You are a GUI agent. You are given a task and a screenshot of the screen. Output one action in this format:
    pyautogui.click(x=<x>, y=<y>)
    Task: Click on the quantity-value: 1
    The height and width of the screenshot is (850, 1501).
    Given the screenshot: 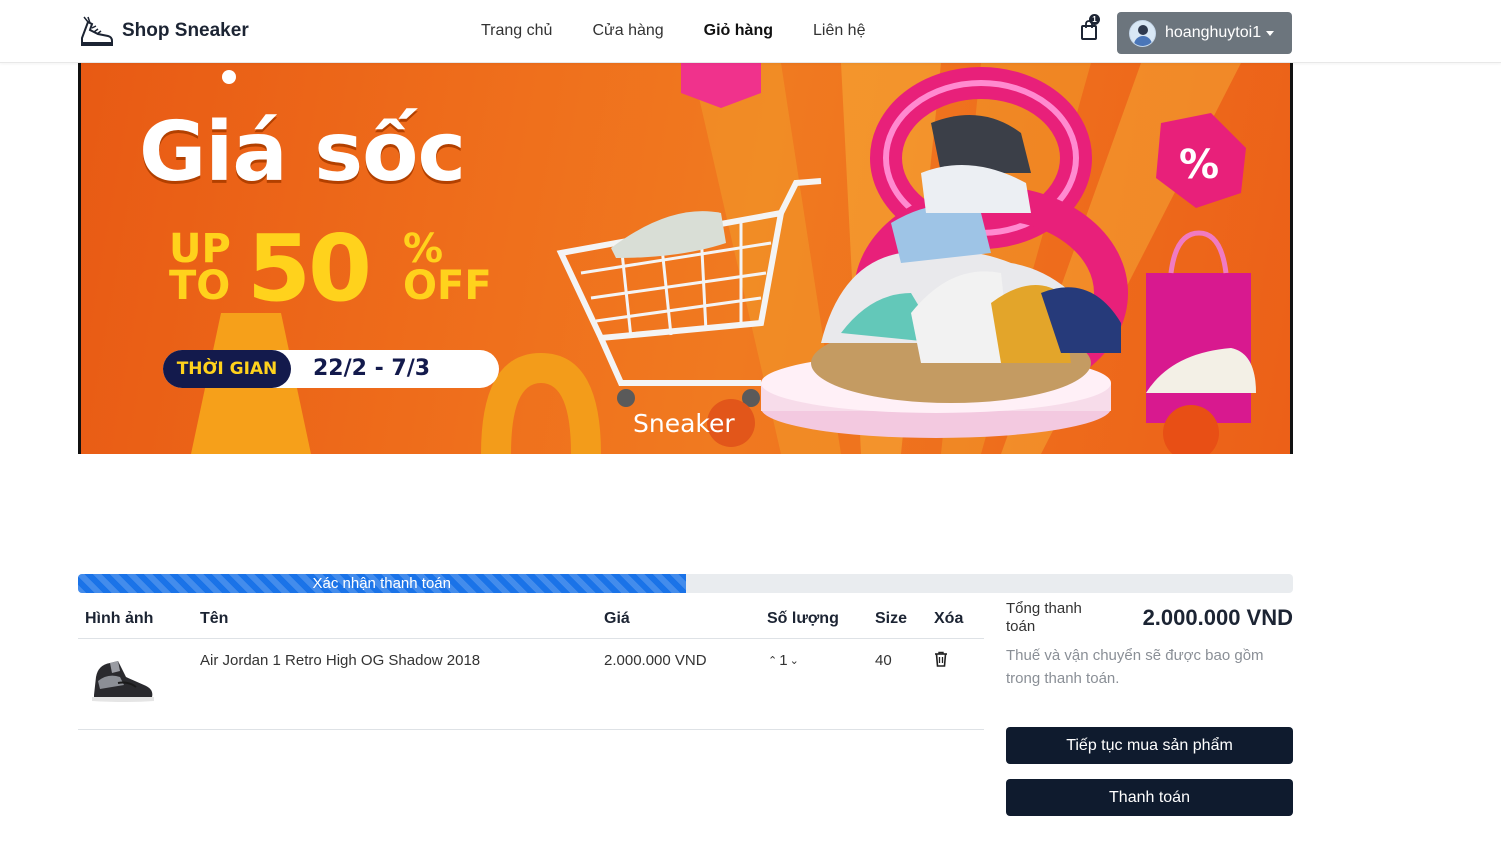 What is the action you would take?
    pyautogui.click(x=783, y=660)
    